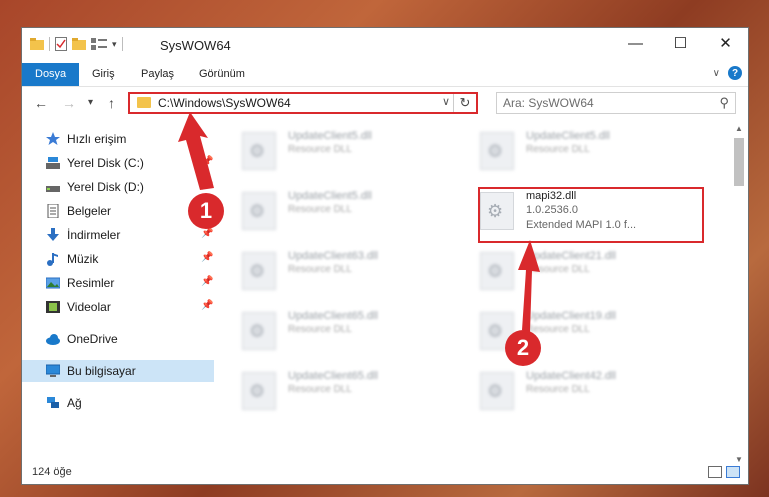 The height and width of the screenshot is (497, 769). Describe the element at coordinates (206, 211) in the screenshot. I see `step-badge-1: 1` at that location.